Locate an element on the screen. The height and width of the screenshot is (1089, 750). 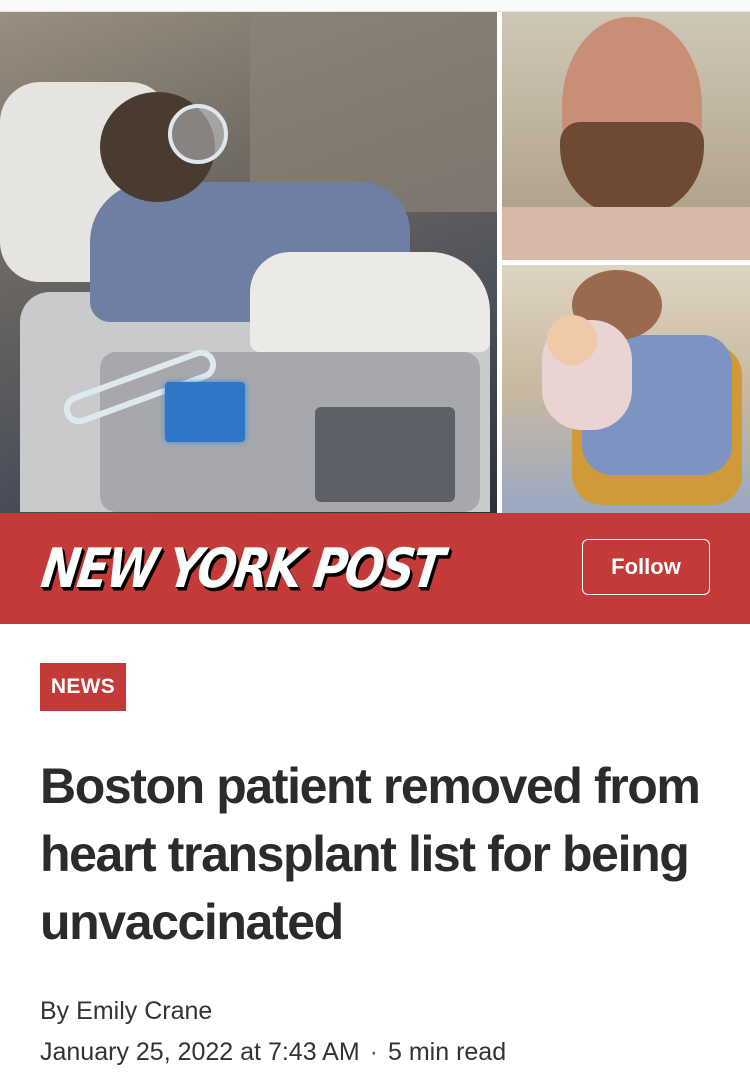
father-child-photo is located at coordinates (626, 389).